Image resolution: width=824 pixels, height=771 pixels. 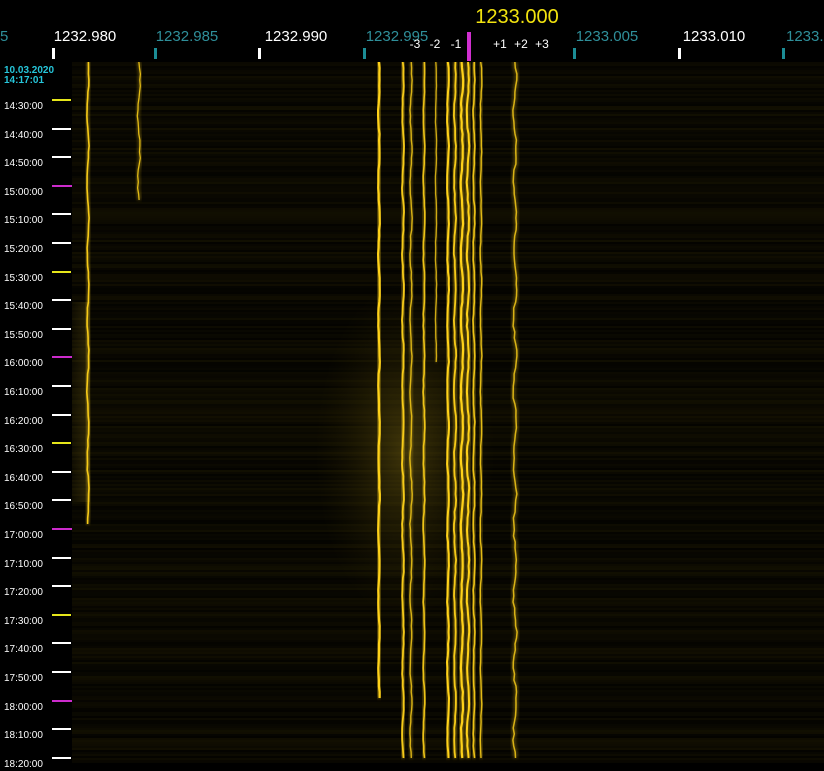 What do you see at coordinates (187, 36) in the screenshot?
I see `frequency-label: 1232.985` at bounding box center [187, 36].